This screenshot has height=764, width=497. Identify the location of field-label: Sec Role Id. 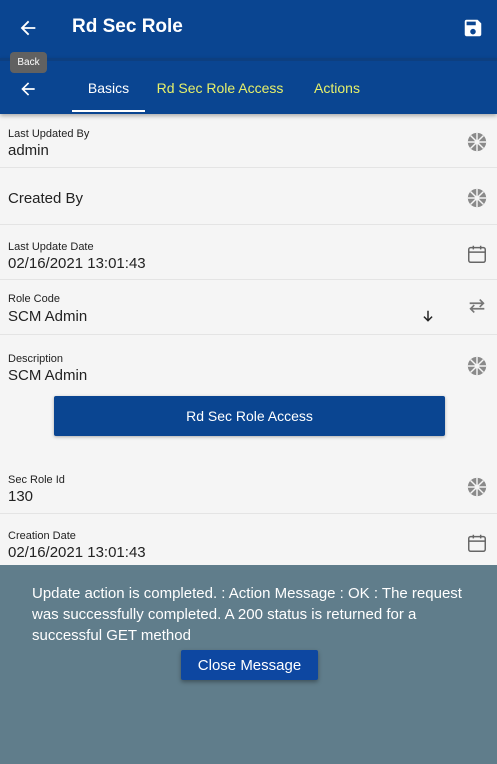
(36, 480).